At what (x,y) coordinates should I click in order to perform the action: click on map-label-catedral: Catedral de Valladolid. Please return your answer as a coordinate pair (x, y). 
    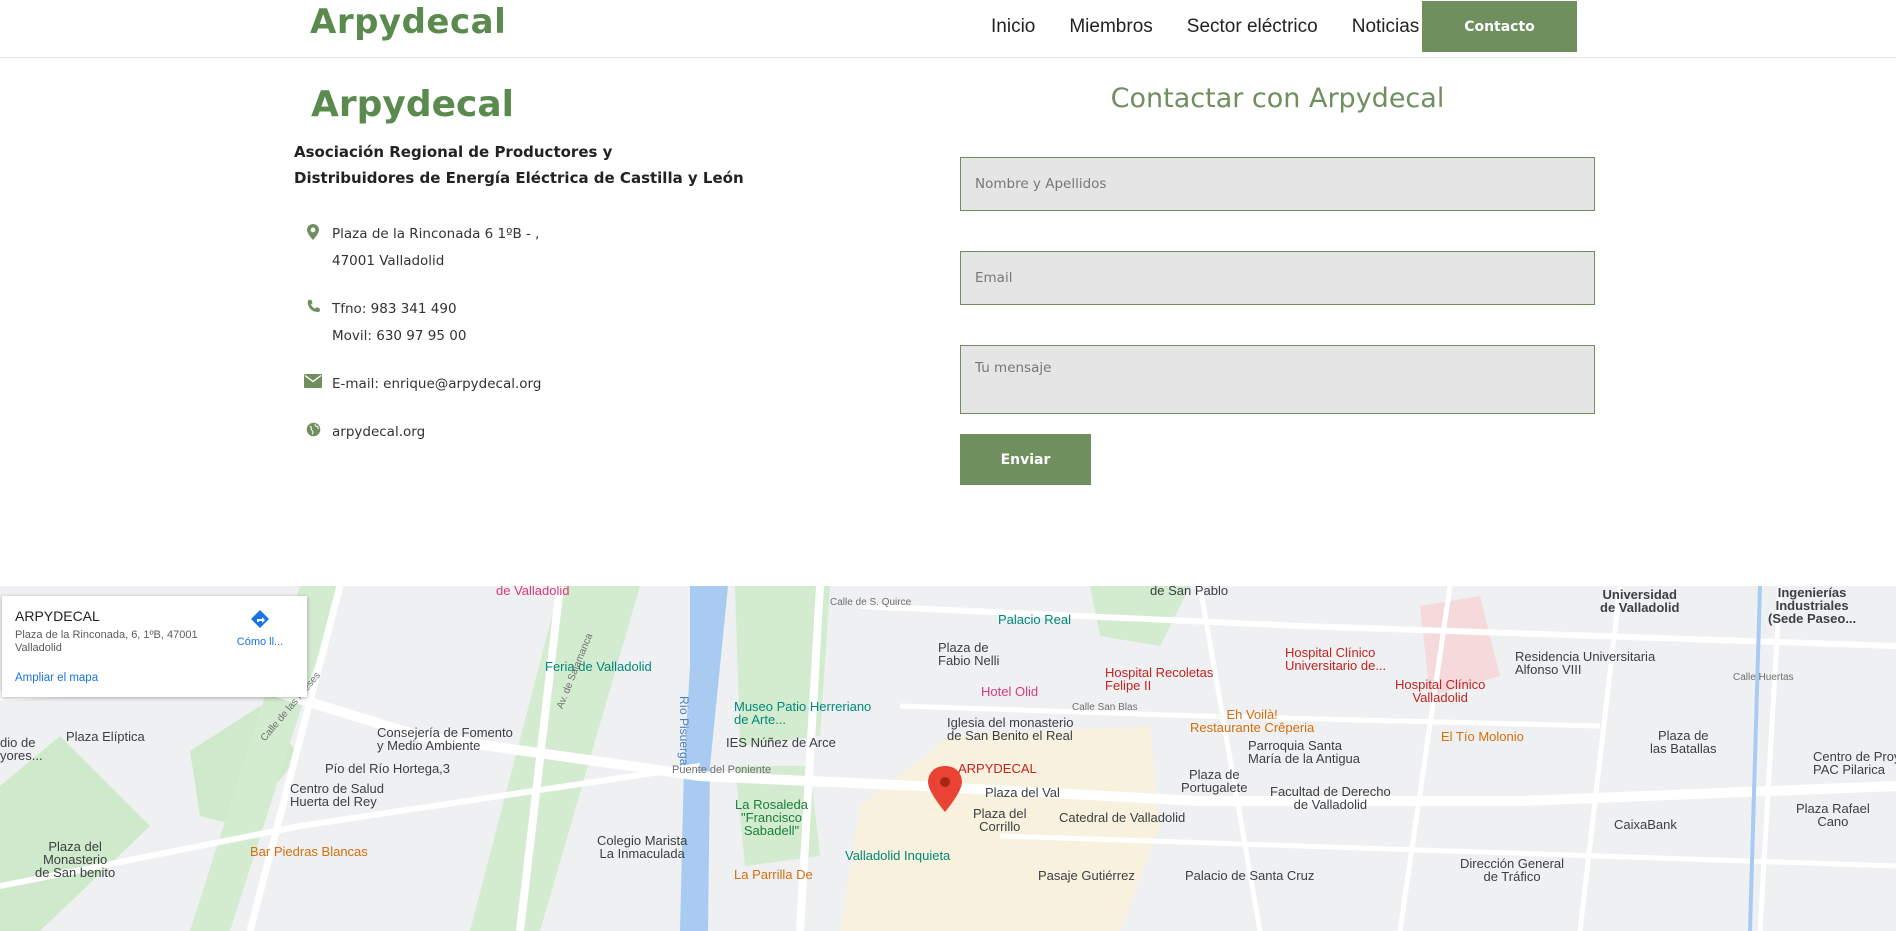
    Looking at the image, I should click on (1122, 817).